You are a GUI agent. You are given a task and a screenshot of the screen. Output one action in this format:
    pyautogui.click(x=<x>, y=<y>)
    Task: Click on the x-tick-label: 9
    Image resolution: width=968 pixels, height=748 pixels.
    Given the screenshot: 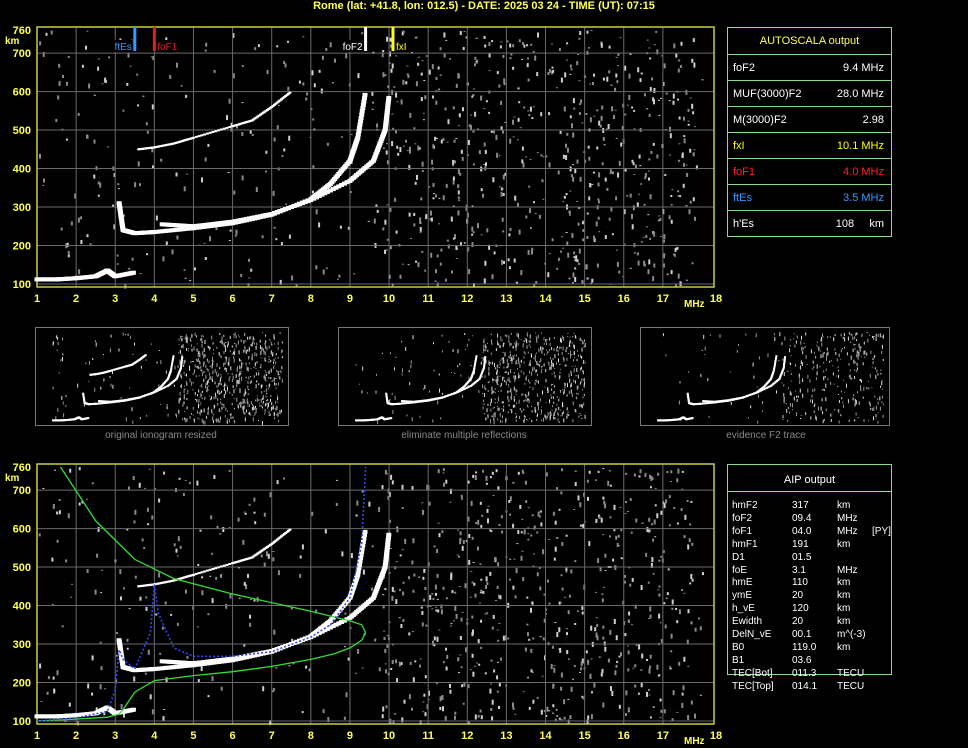 What is the action you would take?
    pyautogui.click(x=350, y=736)
    